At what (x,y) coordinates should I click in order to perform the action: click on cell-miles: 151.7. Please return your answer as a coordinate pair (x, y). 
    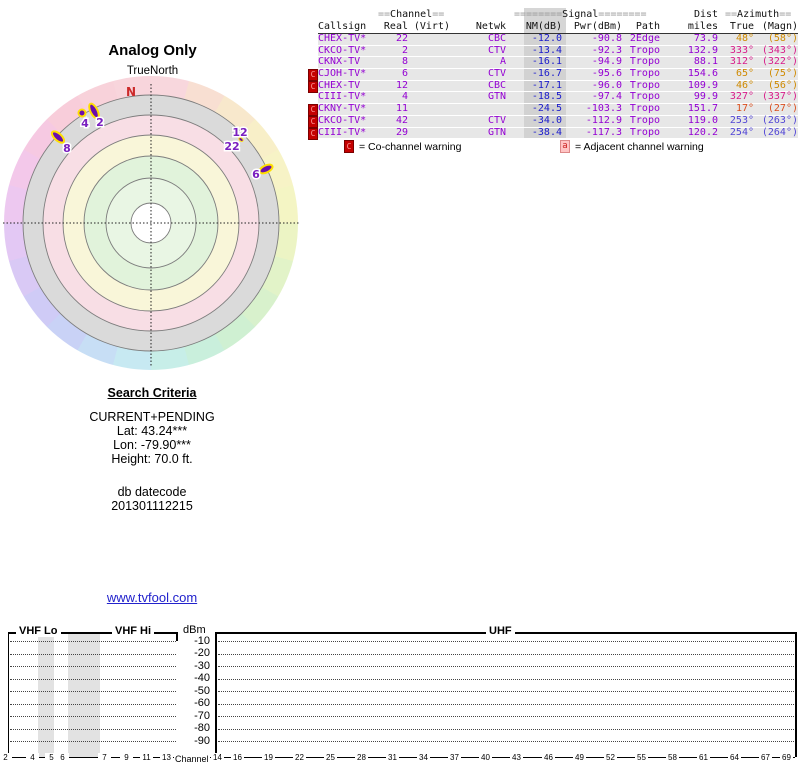
    Looking at the image, I should click on (702, 109).